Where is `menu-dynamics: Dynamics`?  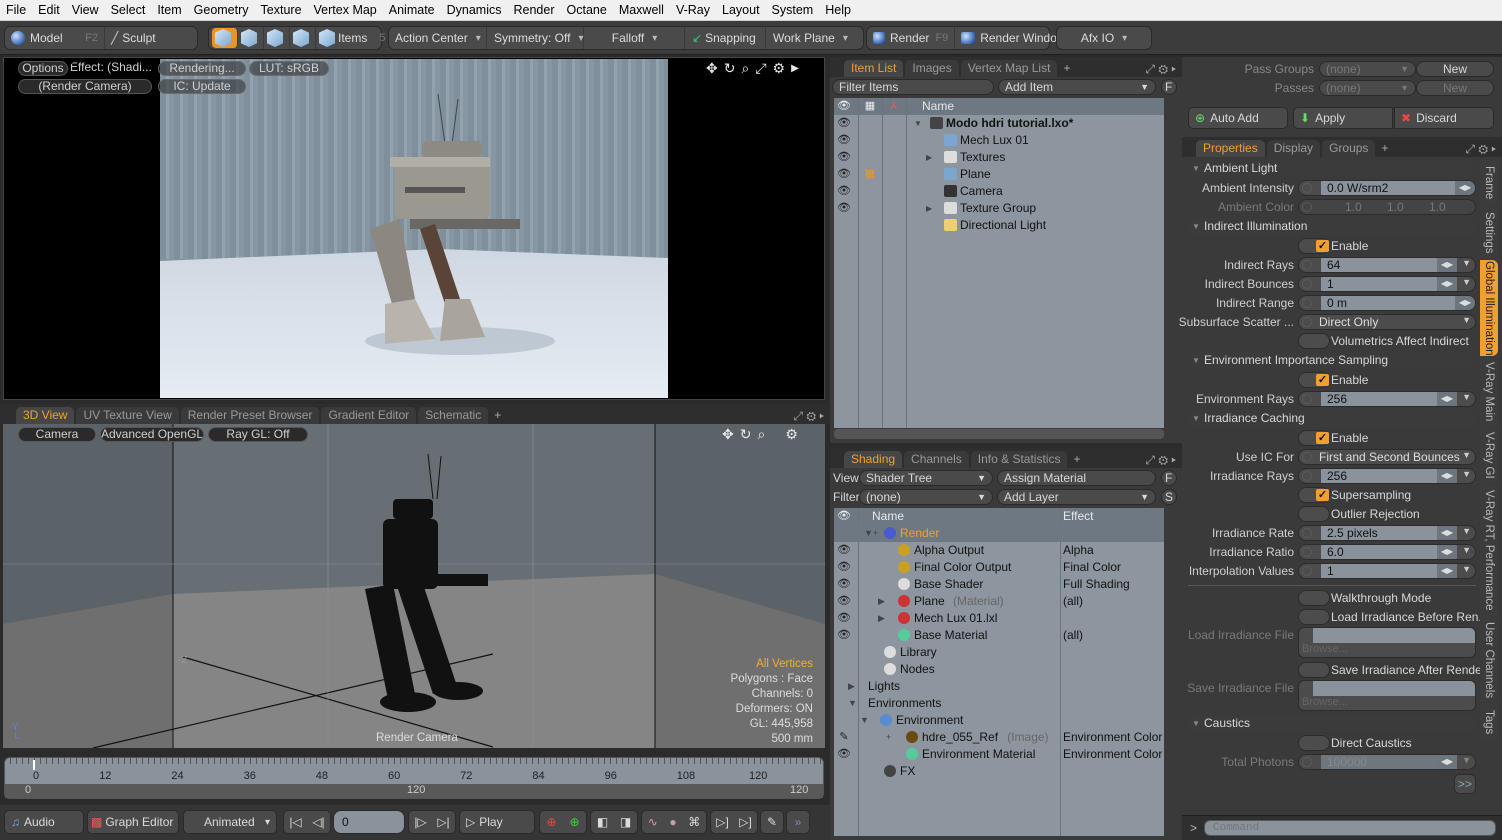 menu-dynamics: Dynamics is located at coordinates (474, 10).